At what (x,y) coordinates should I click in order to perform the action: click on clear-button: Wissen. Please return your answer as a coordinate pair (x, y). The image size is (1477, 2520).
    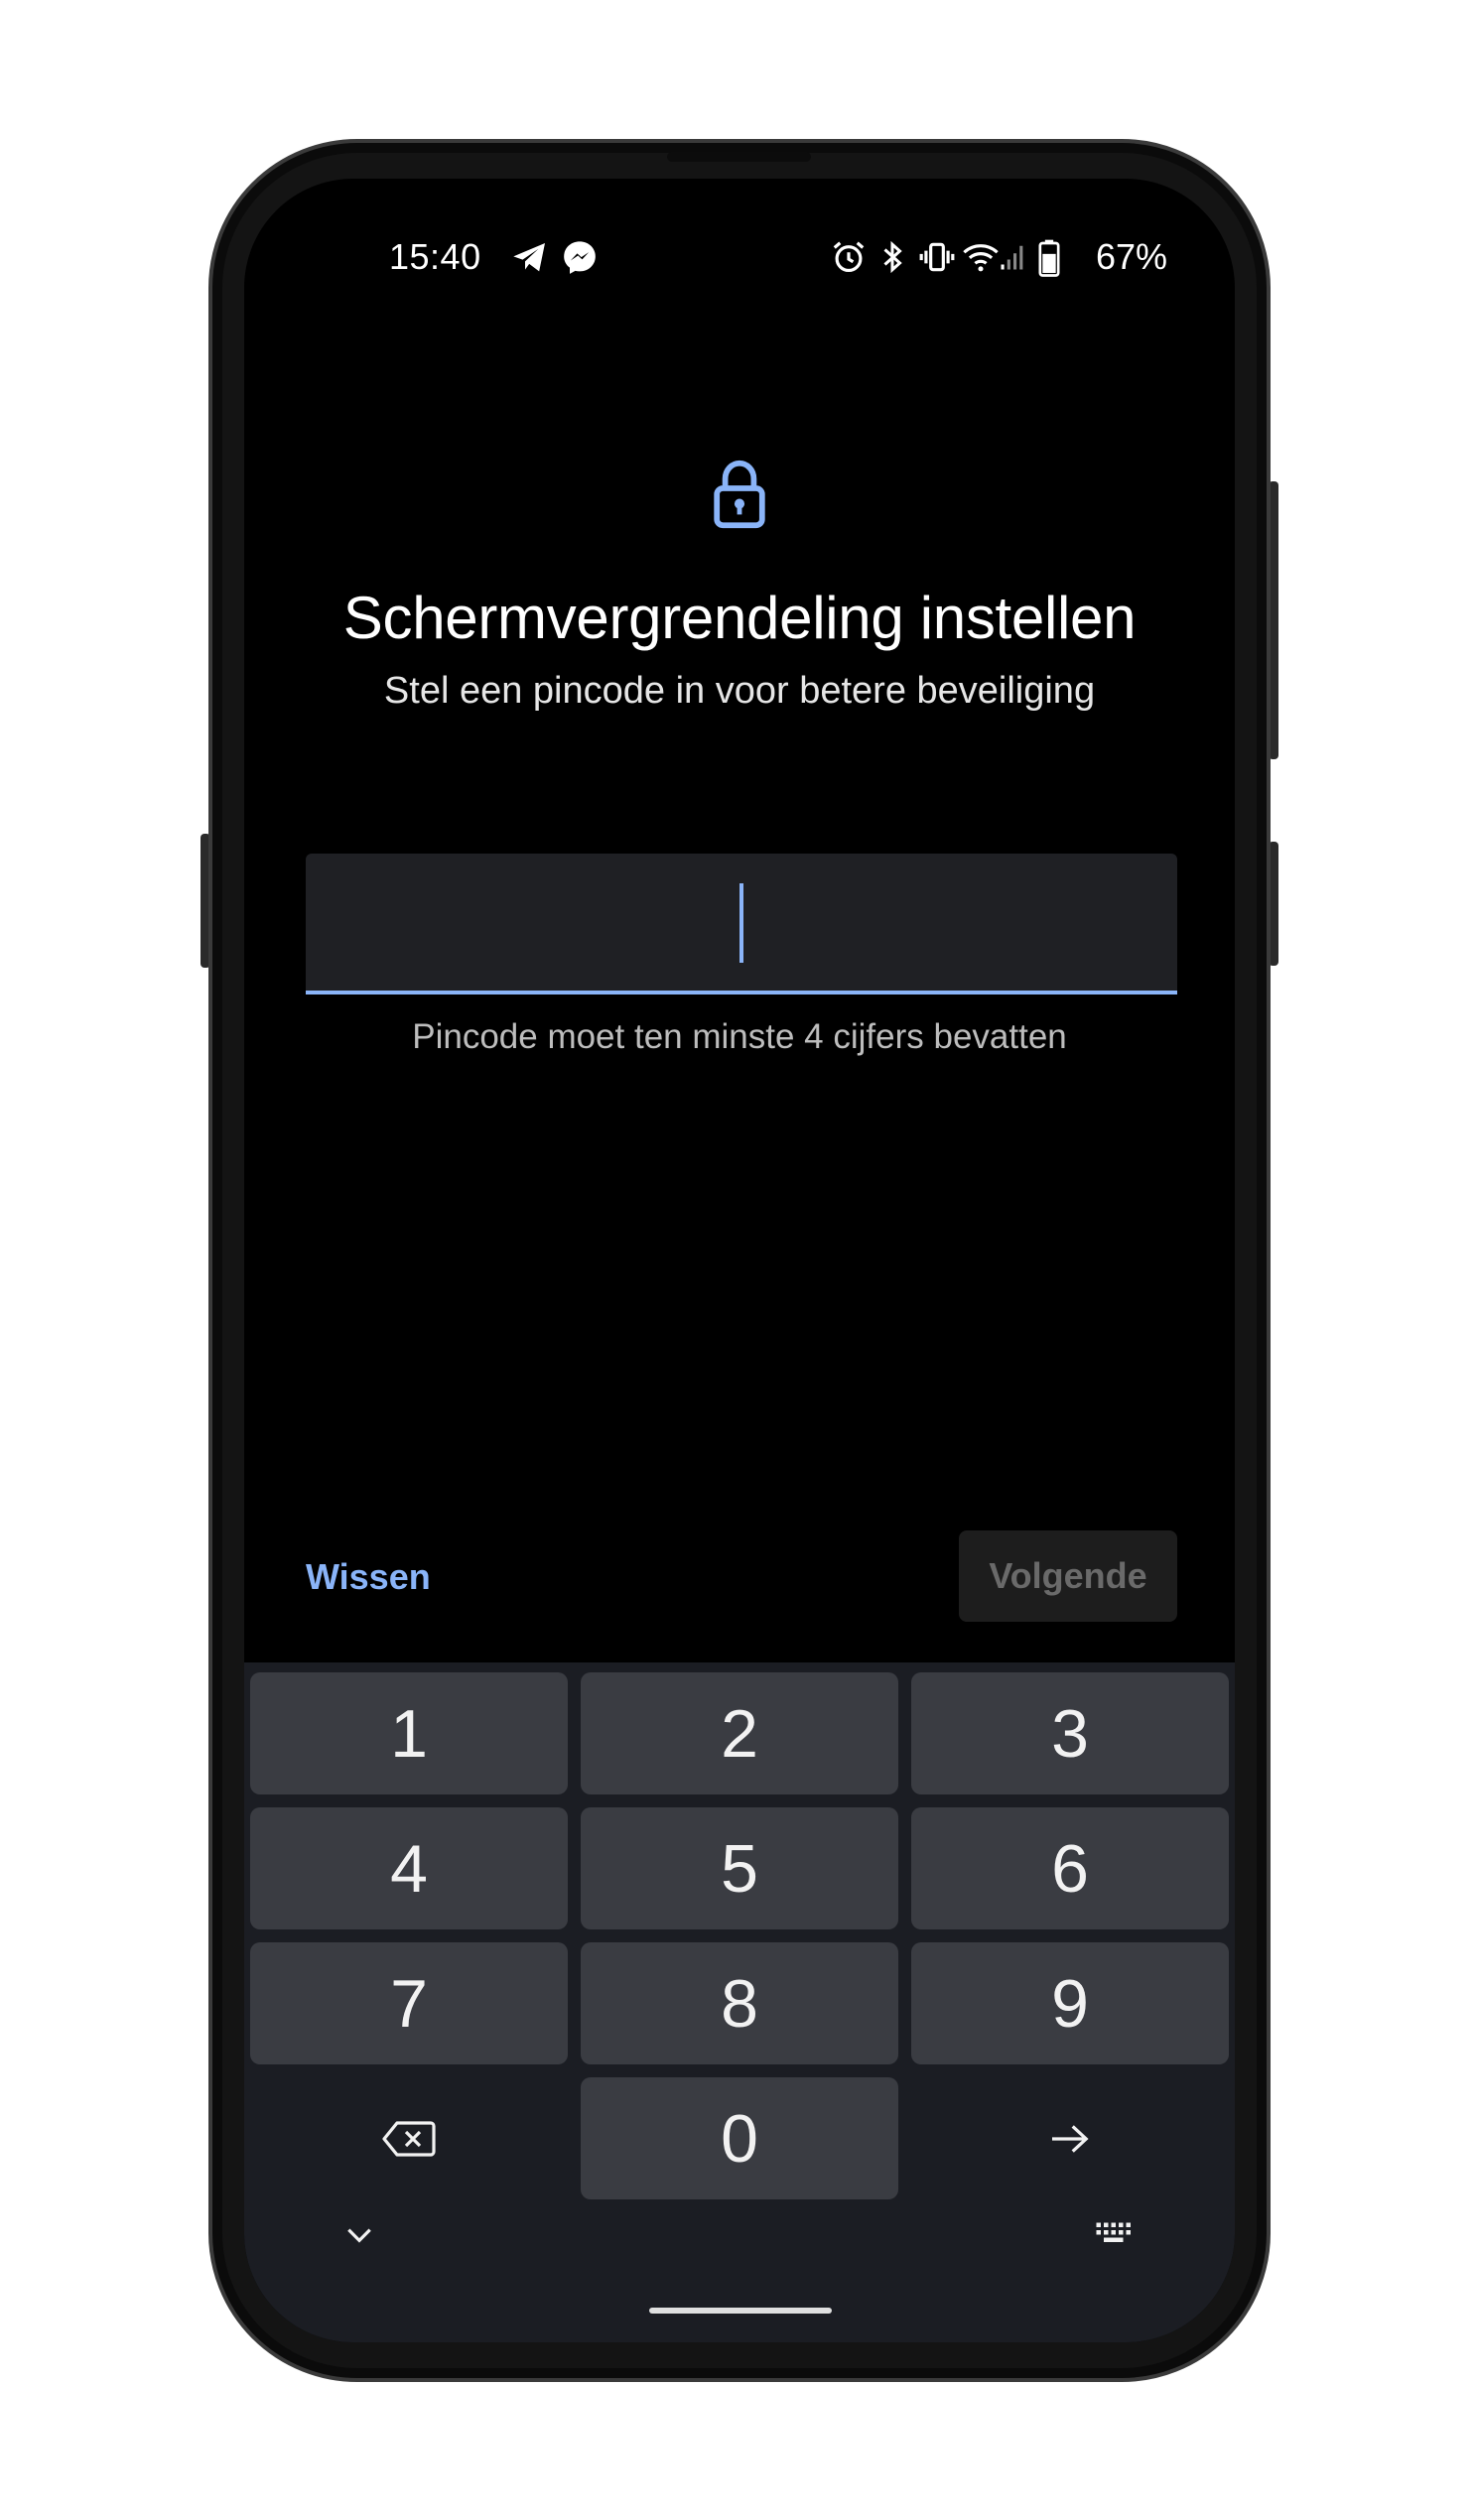
    Looking at the image, I should click on (368, 1577).